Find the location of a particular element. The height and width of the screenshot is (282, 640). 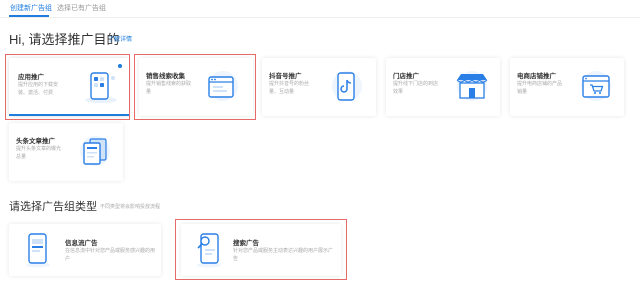

tab-create-new-ad-group: 创建新广告组 is located at coordinates (31, 8).